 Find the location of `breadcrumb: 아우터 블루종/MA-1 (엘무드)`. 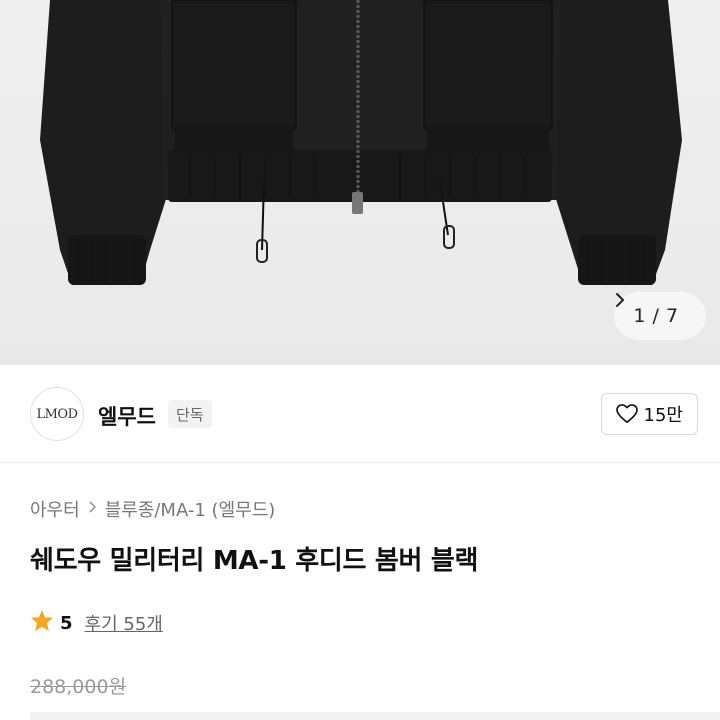

breadcrumb: 아우터 블루종/MA-1 (엘무드) is located at coordinates (152, 509).